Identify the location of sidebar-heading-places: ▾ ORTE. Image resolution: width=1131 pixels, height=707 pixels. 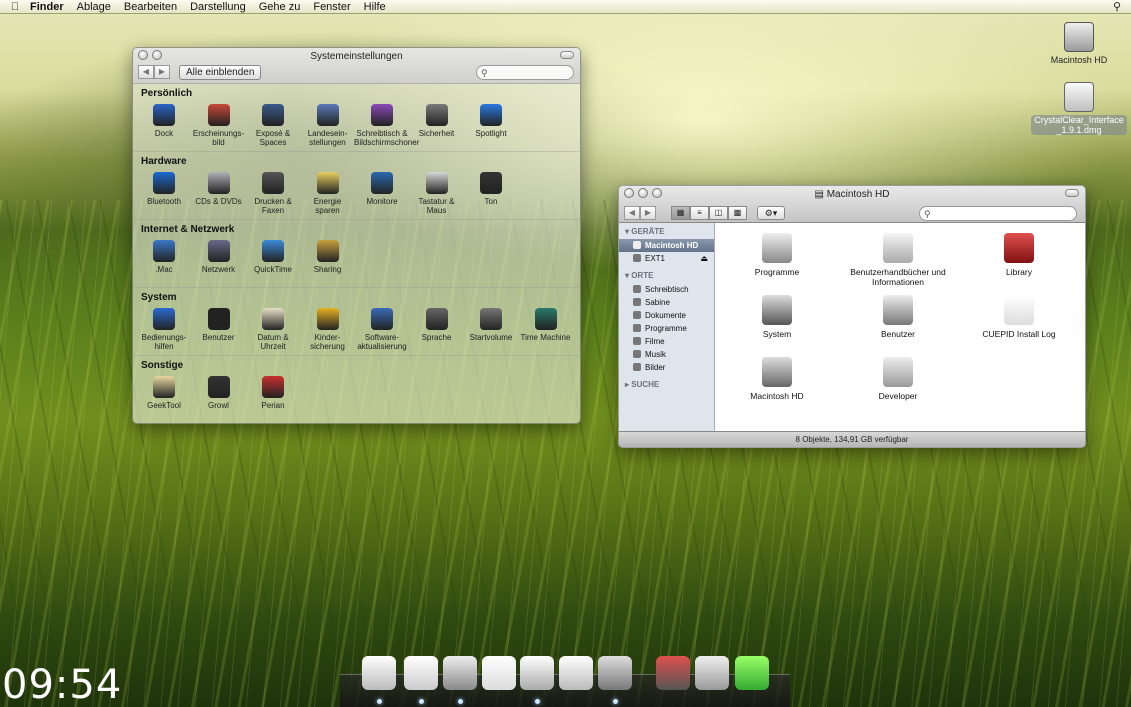
(666, 277).